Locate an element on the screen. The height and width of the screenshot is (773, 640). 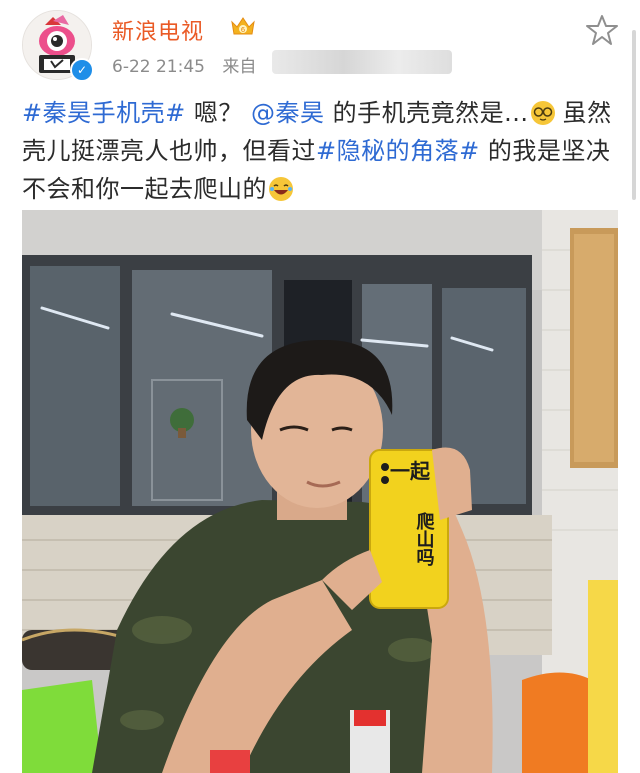
svg-text: 6 is located at coordinates (243, 30).